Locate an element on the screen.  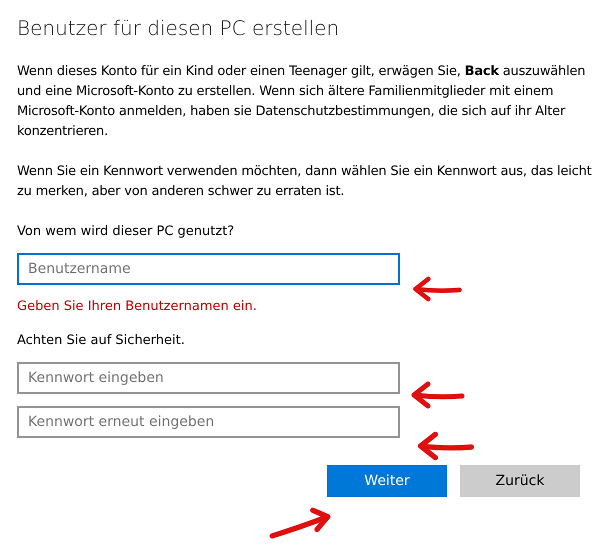
input-field: Benutzername is located at coordinates (208, 269).